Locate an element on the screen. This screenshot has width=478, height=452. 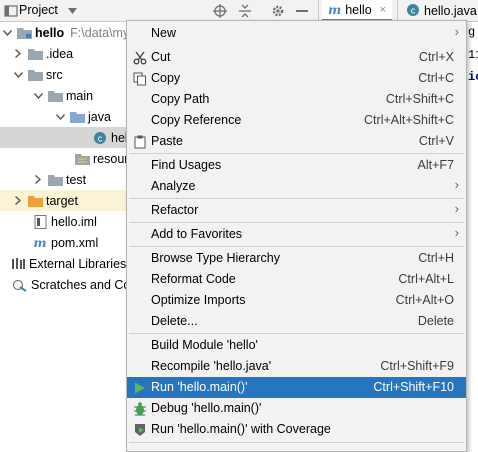
gear-icon is located at coordinates (278, 11).